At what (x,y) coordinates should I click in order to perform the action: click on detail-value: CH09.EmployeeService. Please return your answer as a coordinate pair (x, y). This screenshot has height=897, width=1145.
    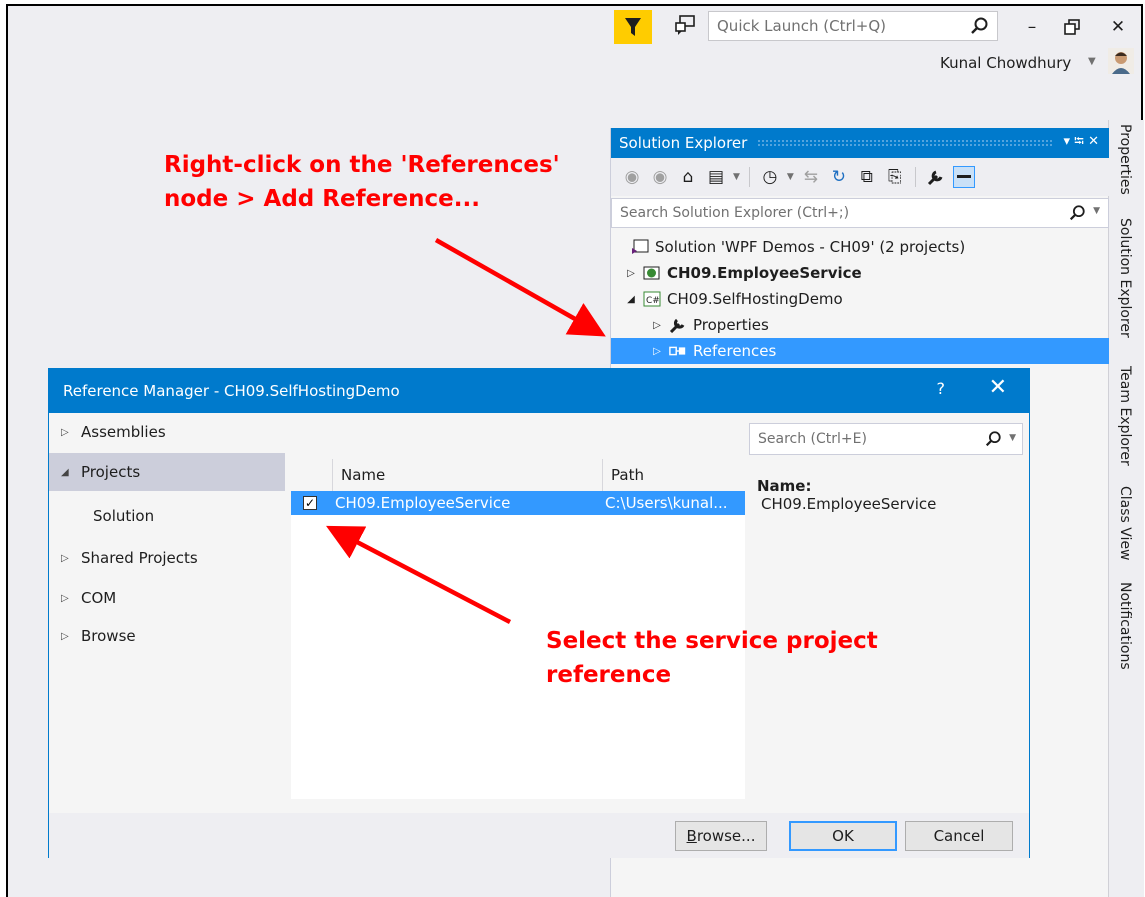
    Looking at the image, I should click on (849, 504).